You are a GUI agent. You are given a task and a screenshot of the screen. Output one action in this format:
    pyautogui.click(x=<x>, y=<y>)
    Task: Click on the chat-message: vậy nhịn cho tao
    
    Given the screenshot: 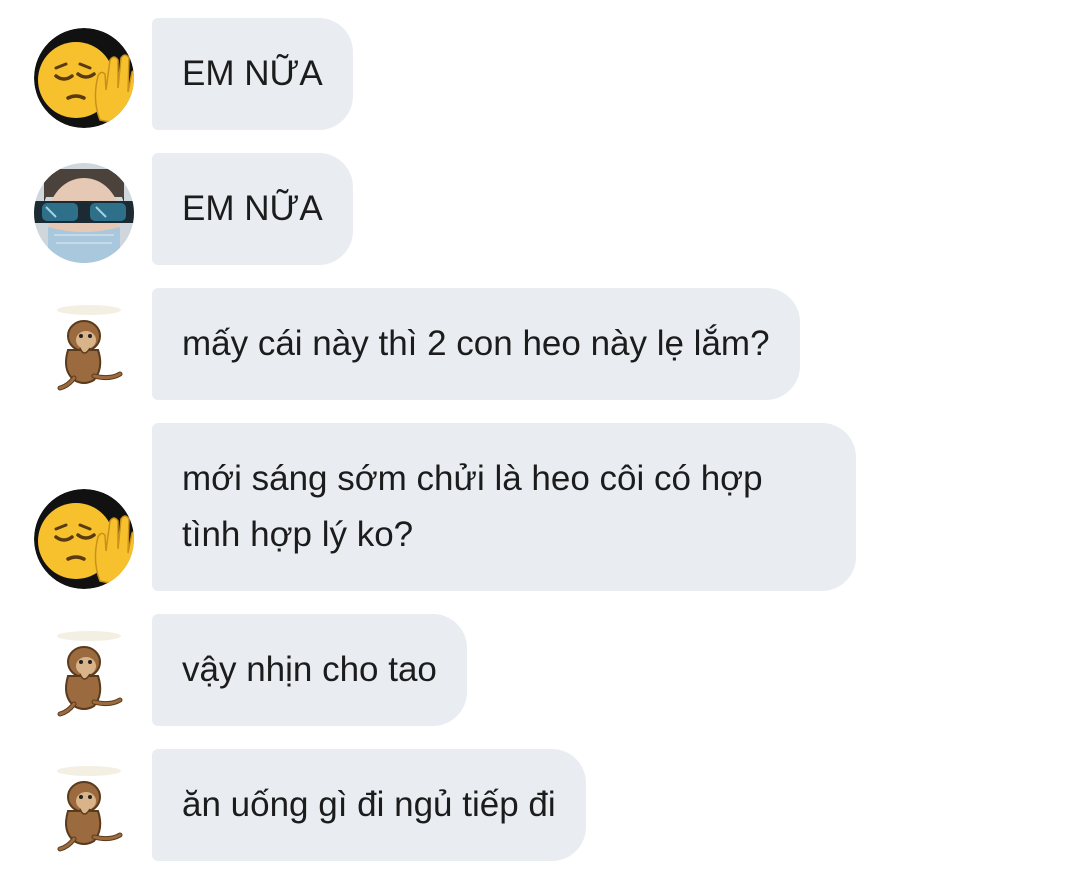 What is the action you would take?
    pyautogui.click(x=540, y=670)
    